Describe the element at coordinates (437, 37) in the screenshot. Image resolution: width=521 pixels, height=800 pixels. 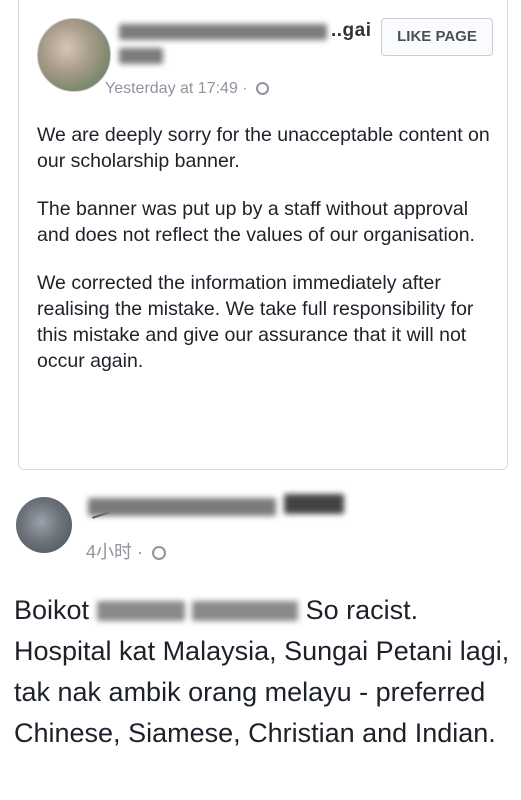
I see `like-page-button: LIKE PAGE` at that location.